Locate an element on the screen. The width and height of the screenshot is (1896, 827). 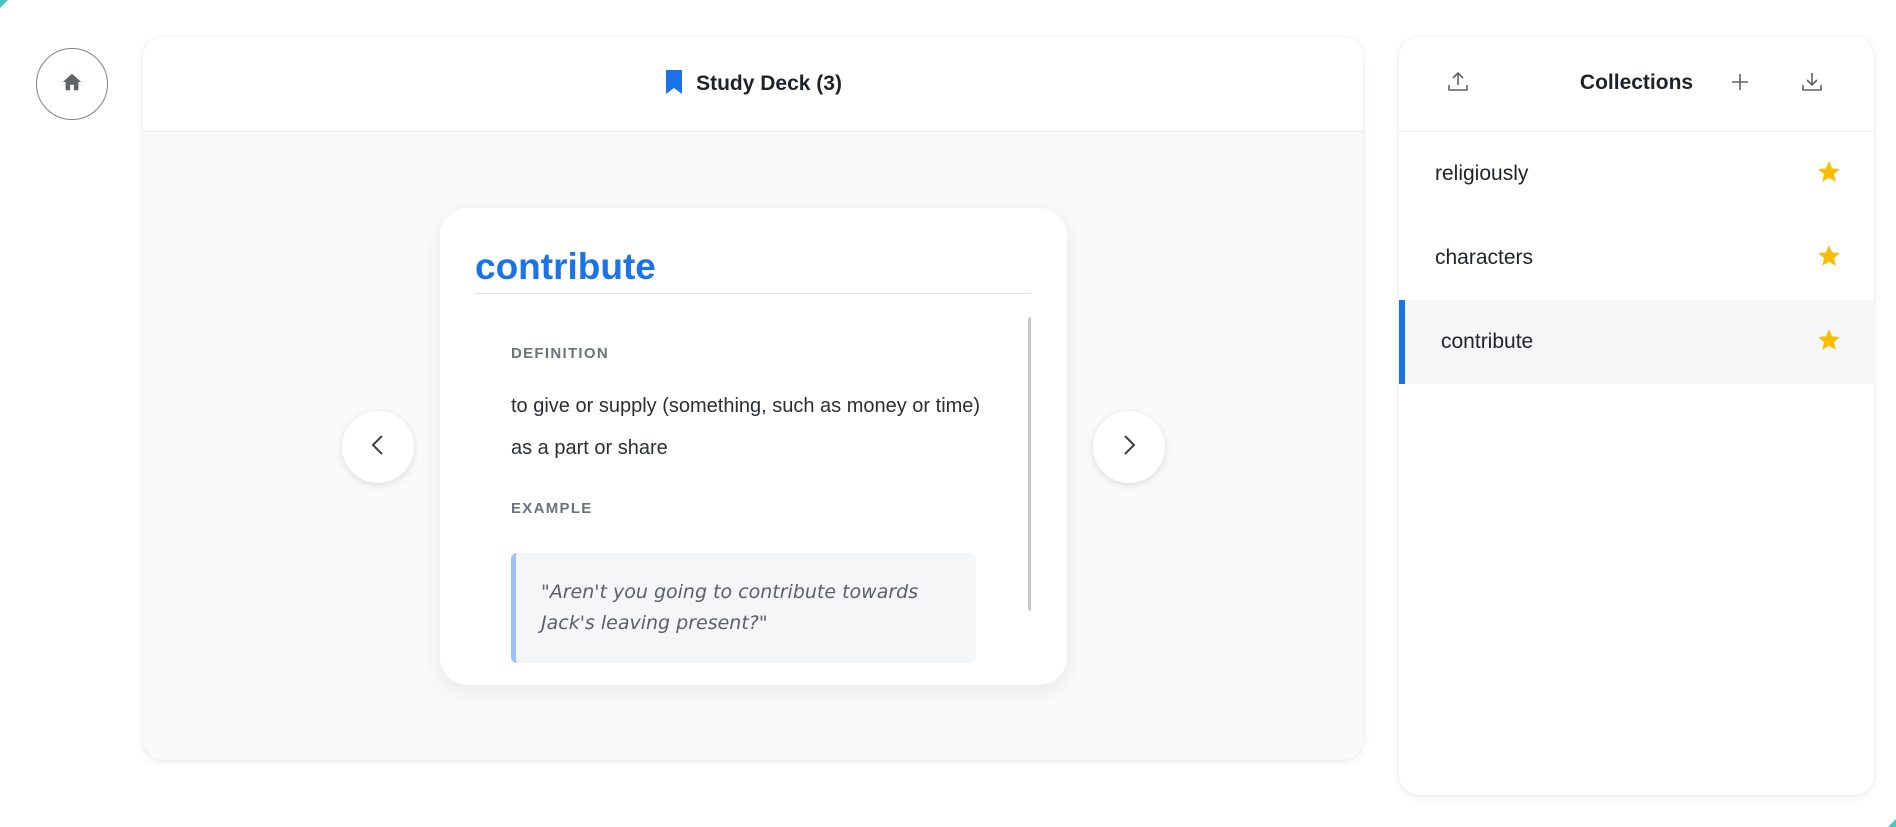
download-icon is located at coordinates (1812, 84).